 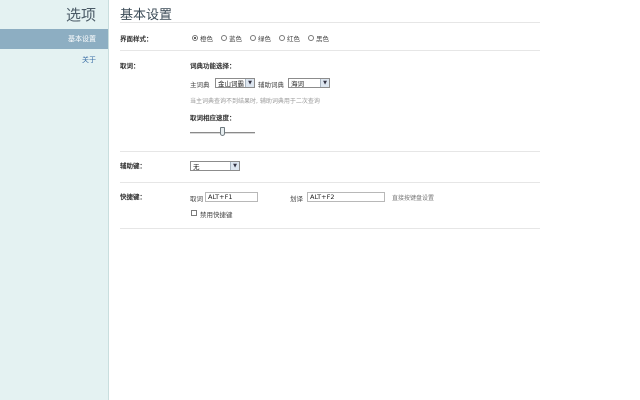 What do you see at coordinates (136, 39) in the screenshot?
I see `theme-label: 界面样式：` at bounding box center [136, 39].